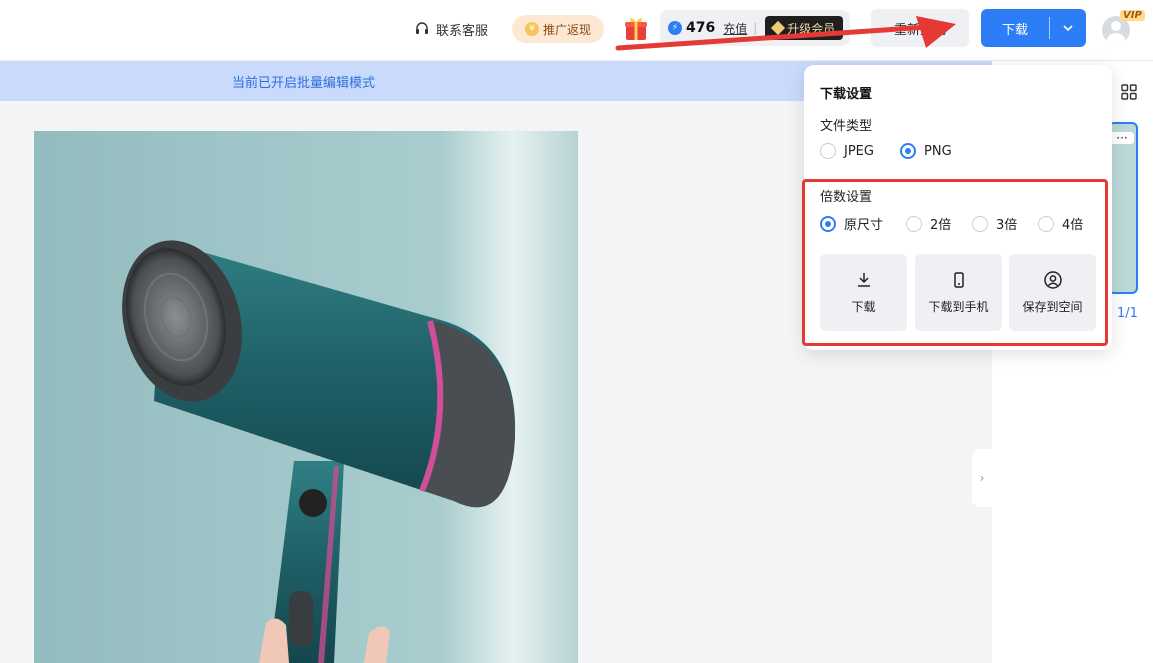  What do you see at coordinates (422, 28) in the screenshot?
I see `headset-icon` at bounding box center [422, 28].